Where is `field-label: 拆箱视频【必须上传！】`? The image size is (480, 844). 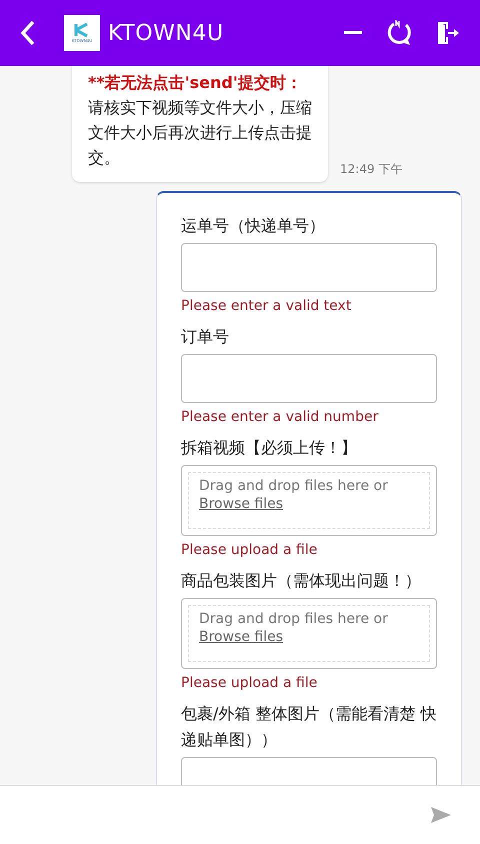 field-label: 拆箱视频【必须上传！】 is located at coordinates (269, 448).